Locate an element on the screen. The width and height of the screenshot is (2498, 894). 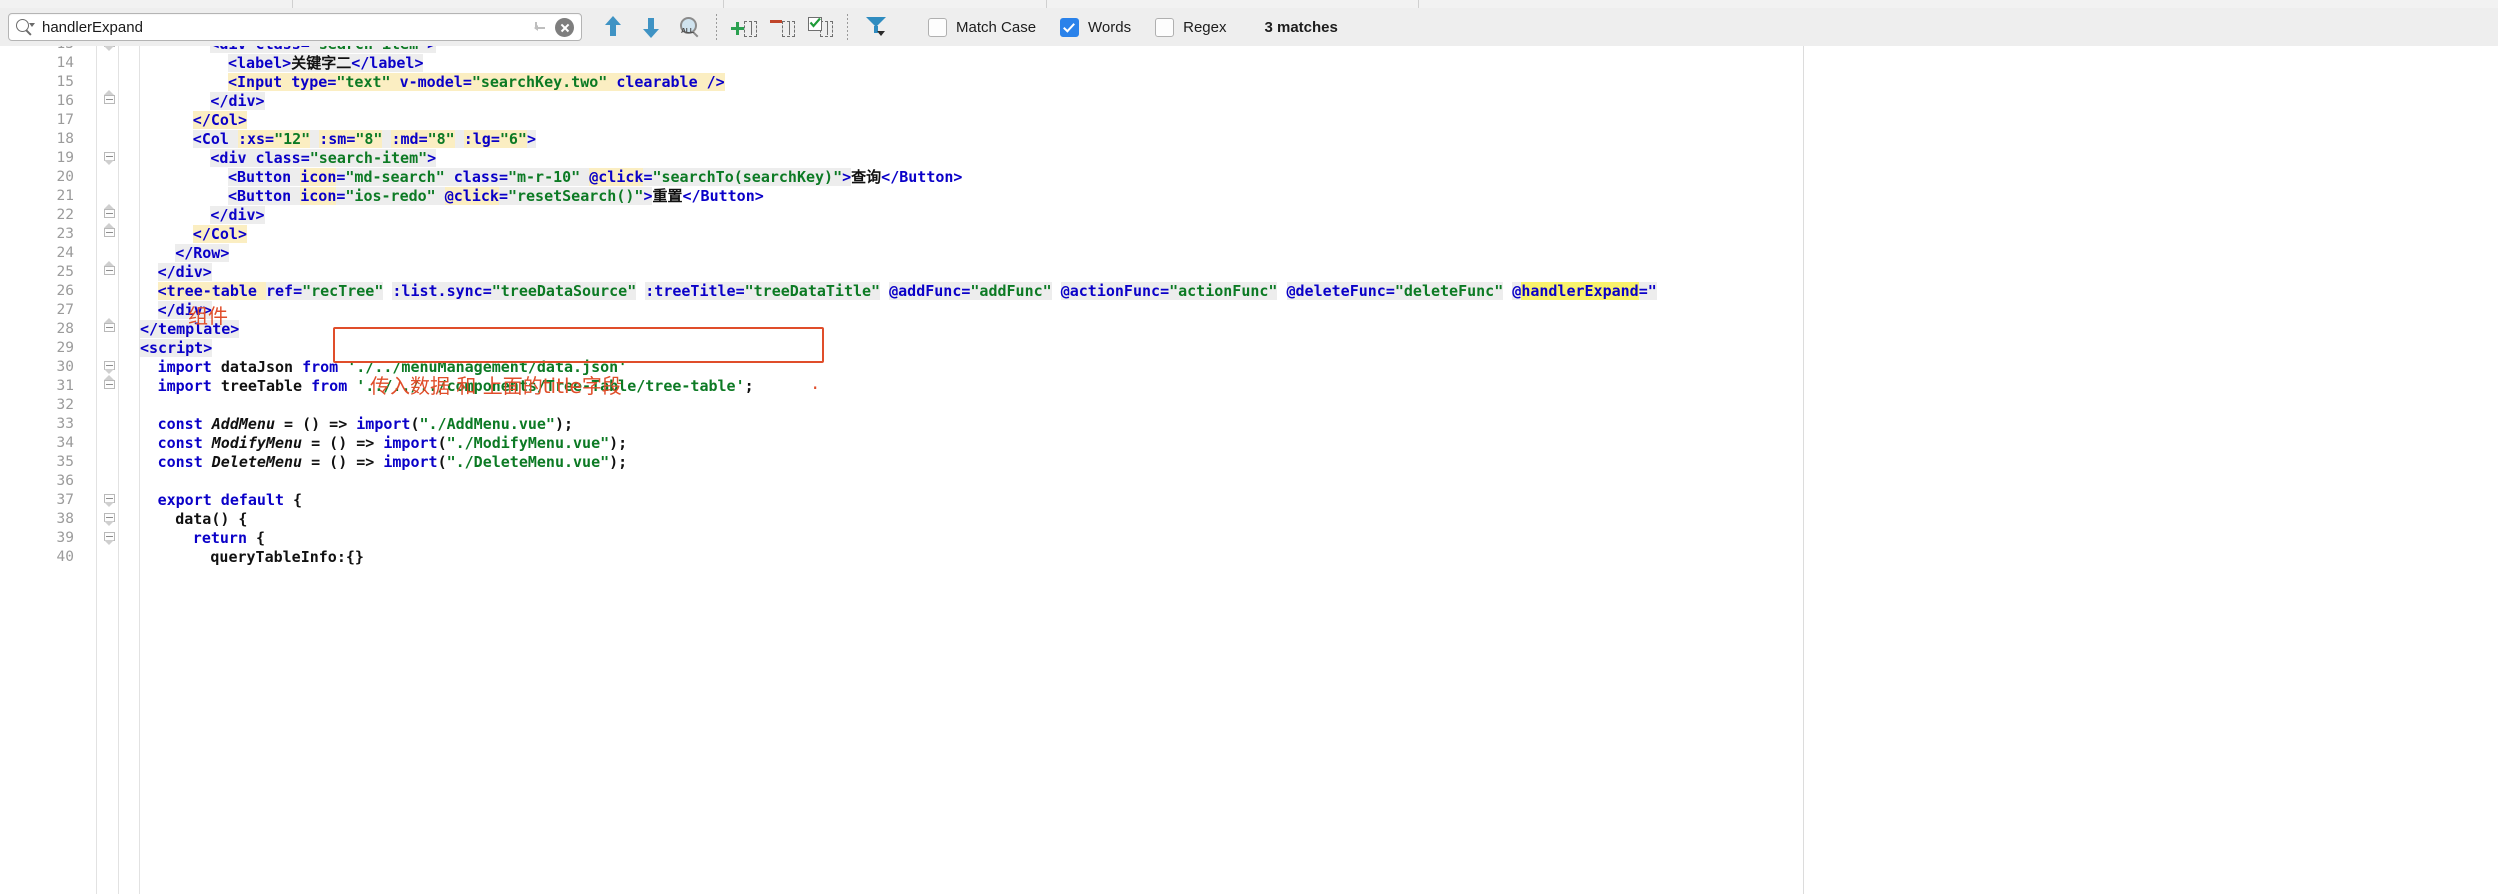
code-token: <label> is located at coordinates (260, 63).